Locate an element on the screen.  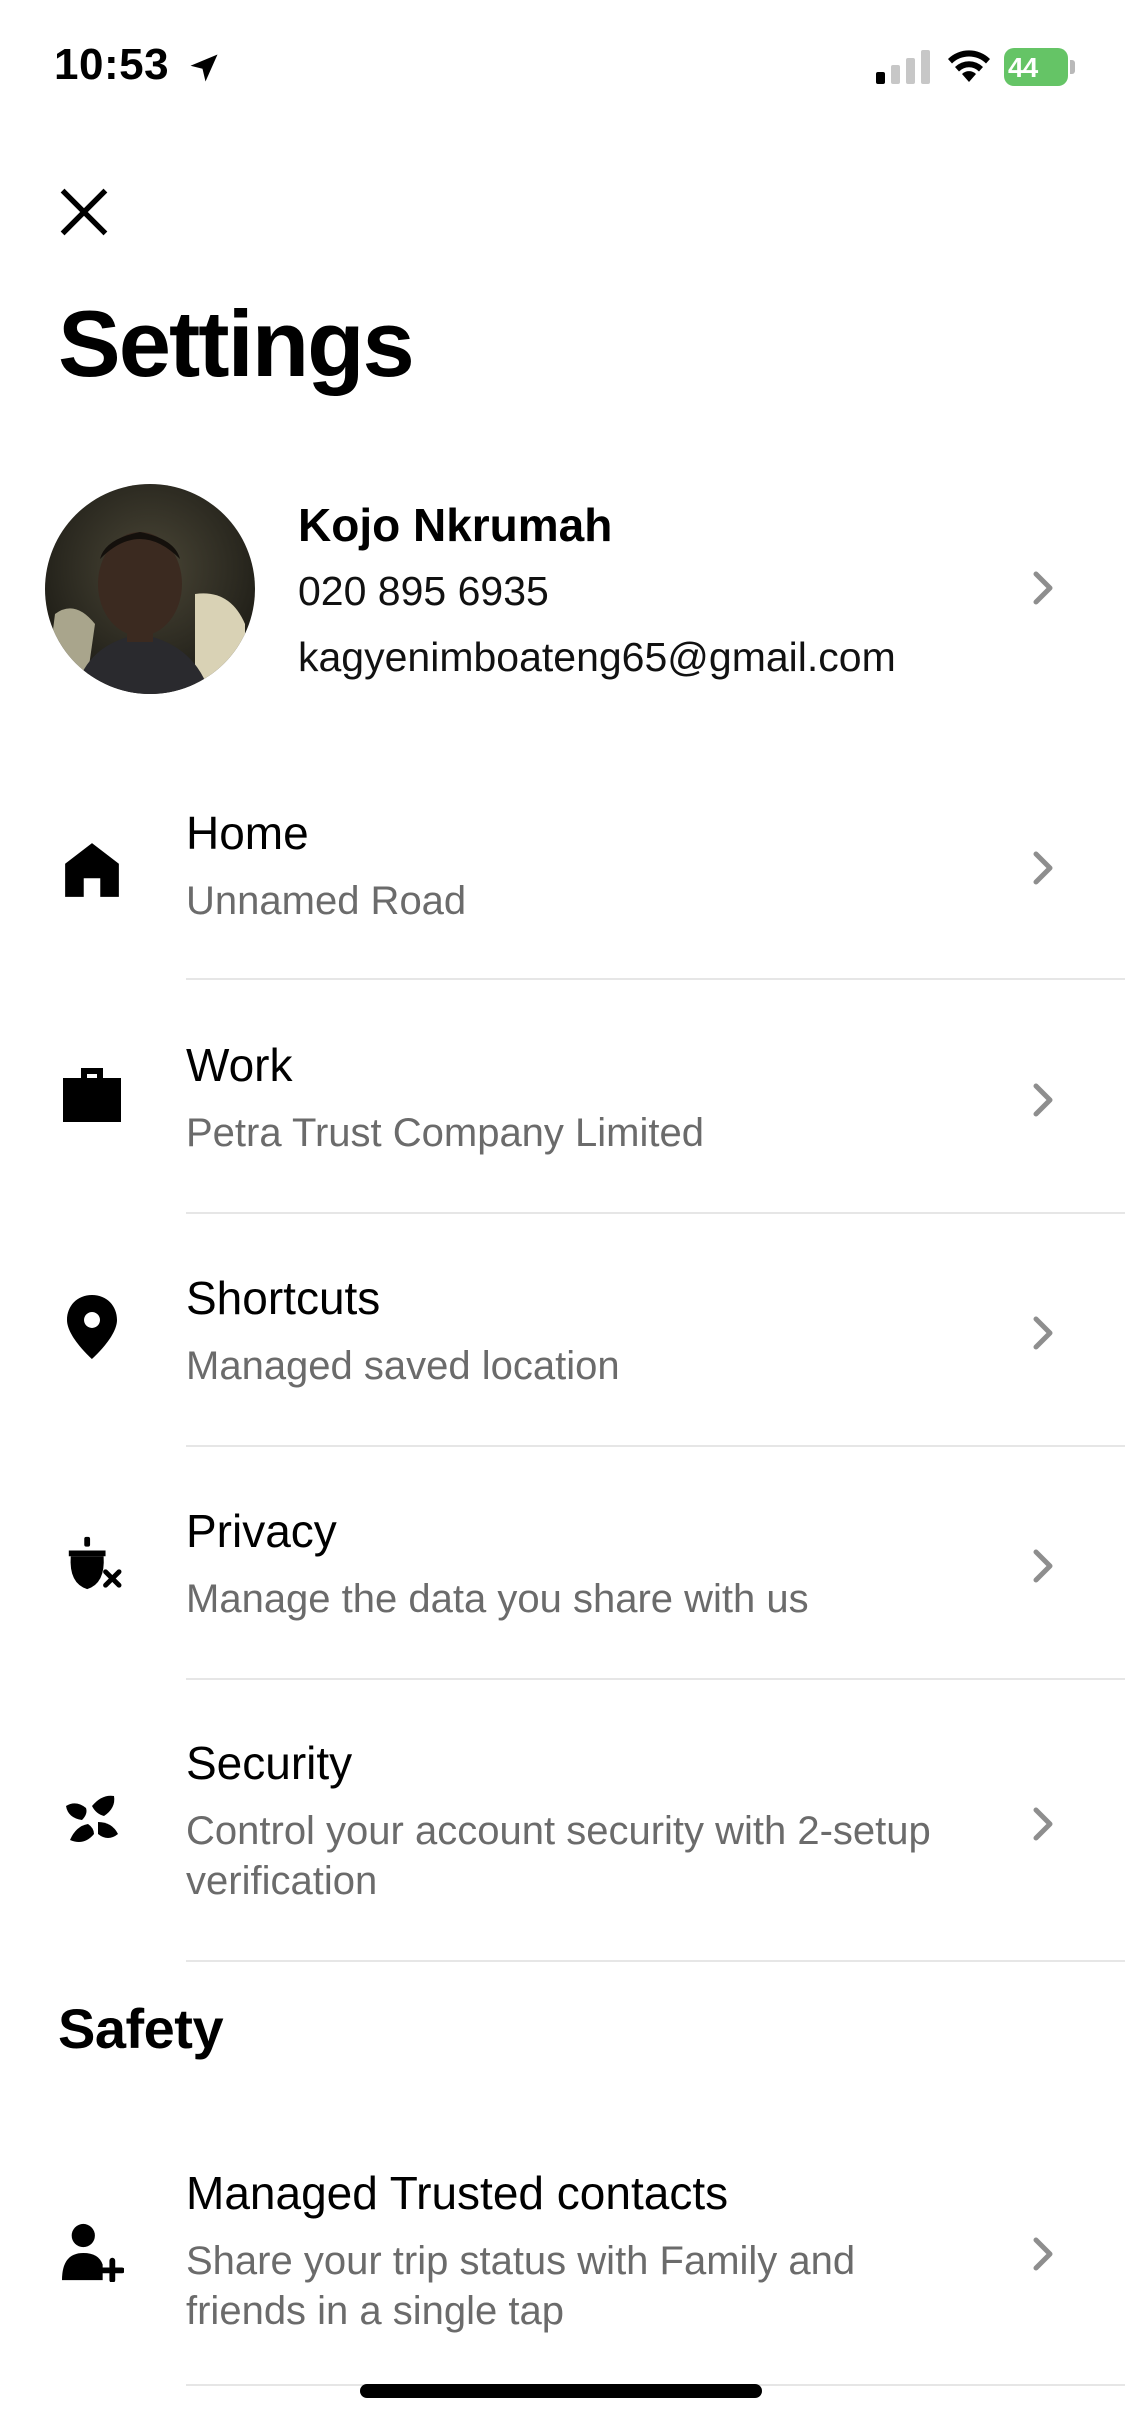
privacy-icon is located at coordinates (92, 1564).